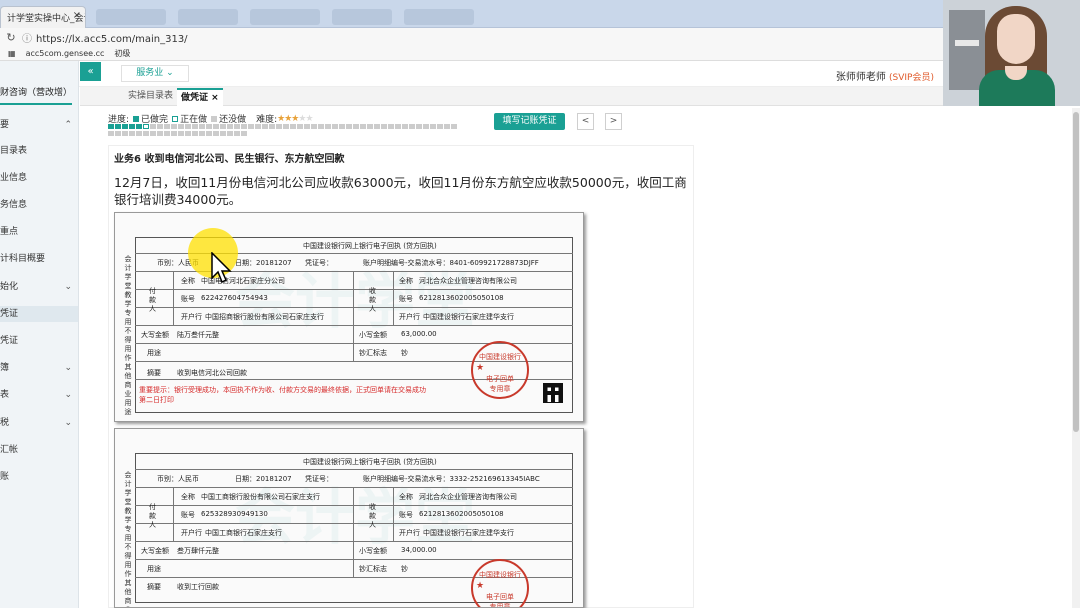 The width and height of the screenshot is (1080, 608). What do you see at coordinates (613, 121) in the screenshot?
I see `next-button: >` at bounding box center [613, 121].